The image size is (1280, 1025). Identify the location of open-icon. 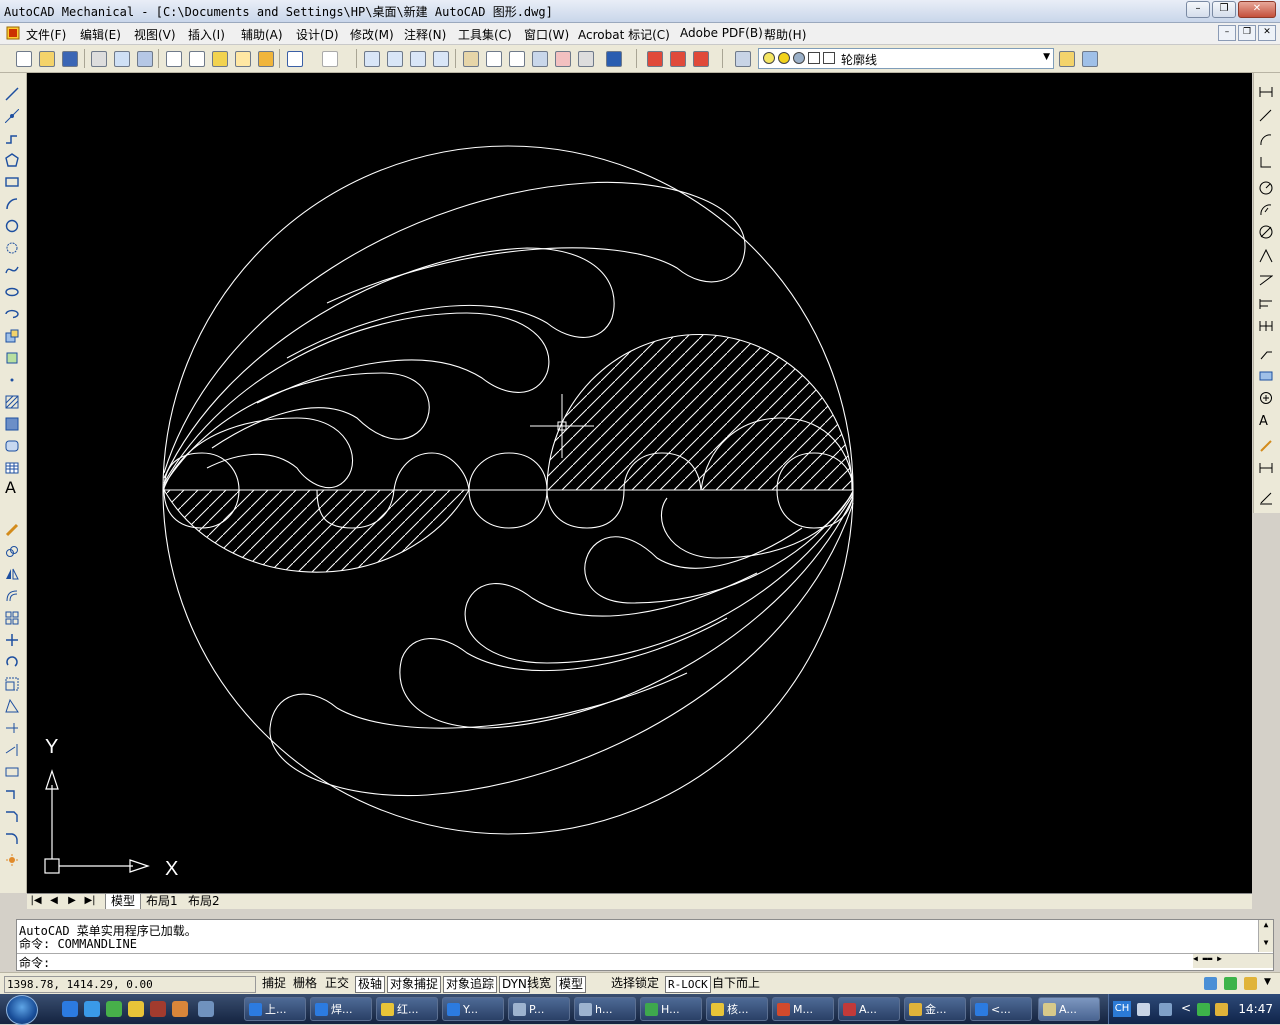
(47, 59).